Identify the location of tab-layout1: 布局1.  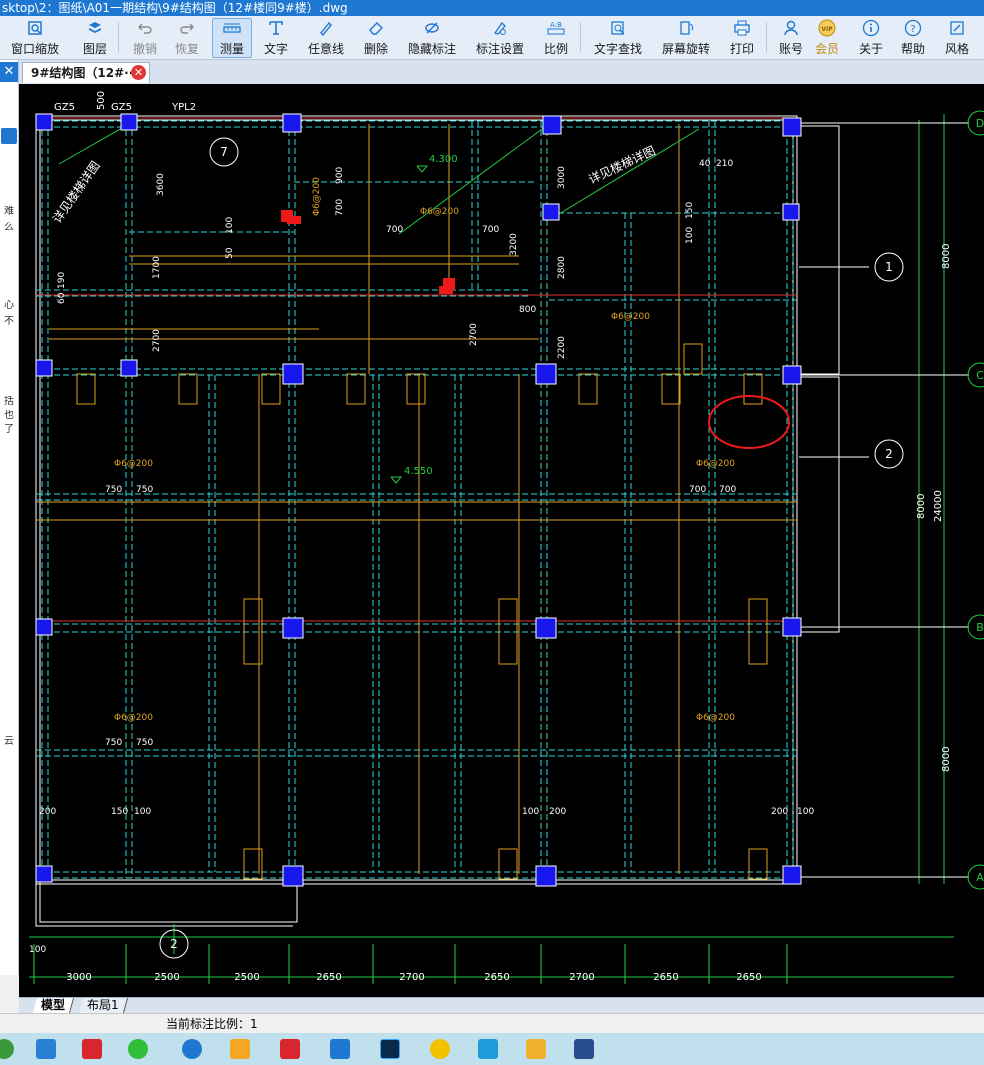
(103, 1005).